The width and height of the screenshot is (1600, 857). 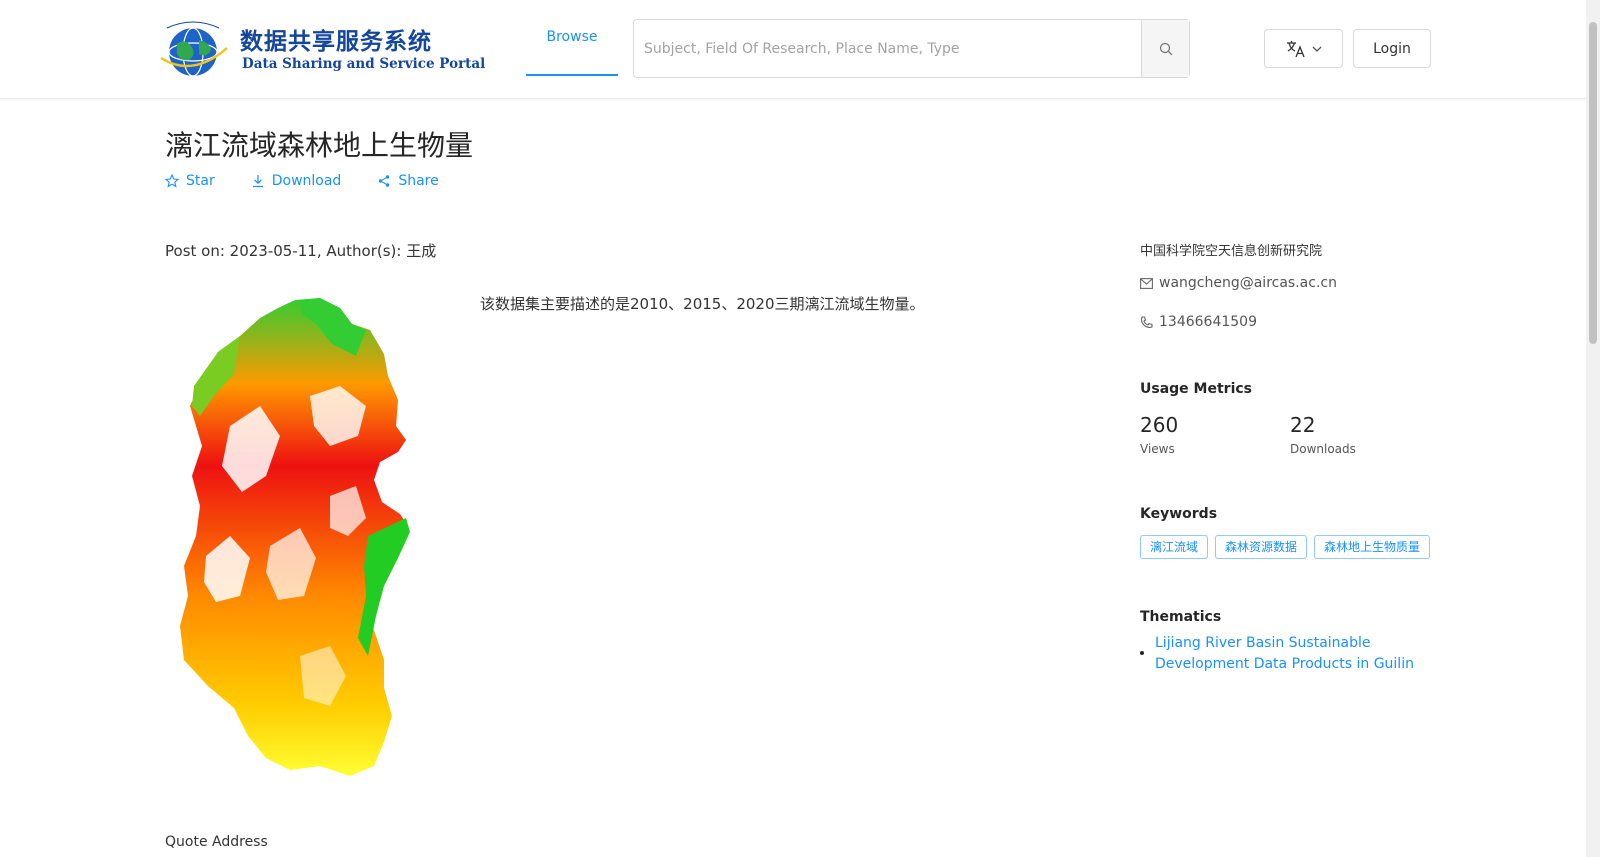 I want to click on phone-text: 13466641509, so click(x=1208, y=322).